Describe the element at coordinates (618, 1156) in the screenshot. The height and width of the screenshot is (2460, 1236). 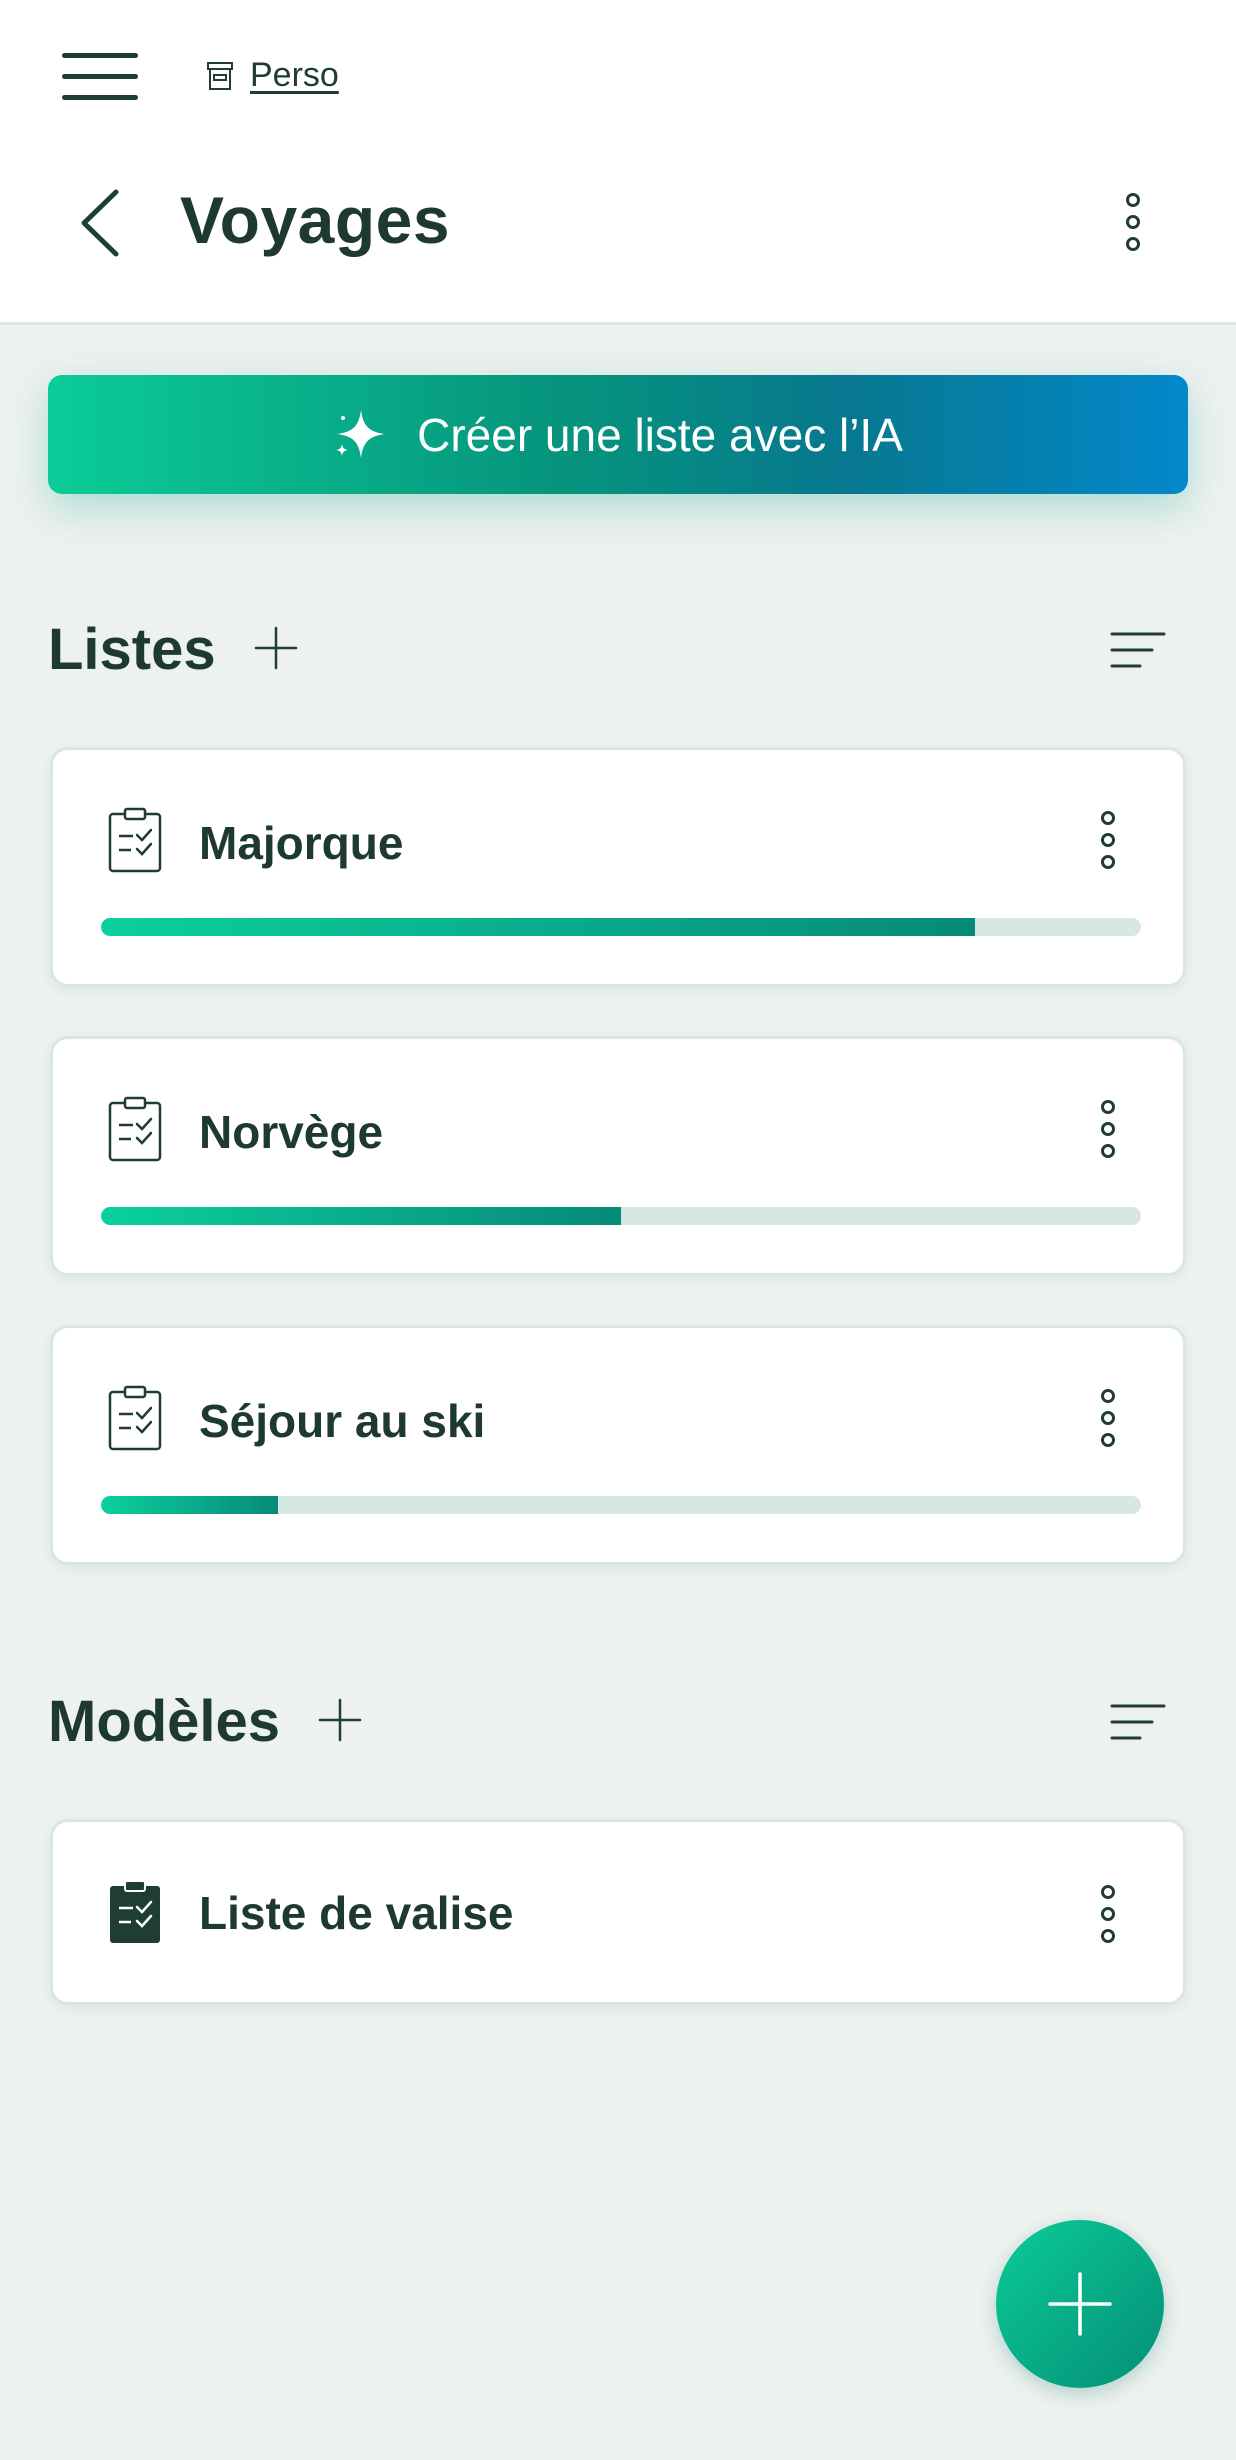
I see `list-item: Norvège` at that location.